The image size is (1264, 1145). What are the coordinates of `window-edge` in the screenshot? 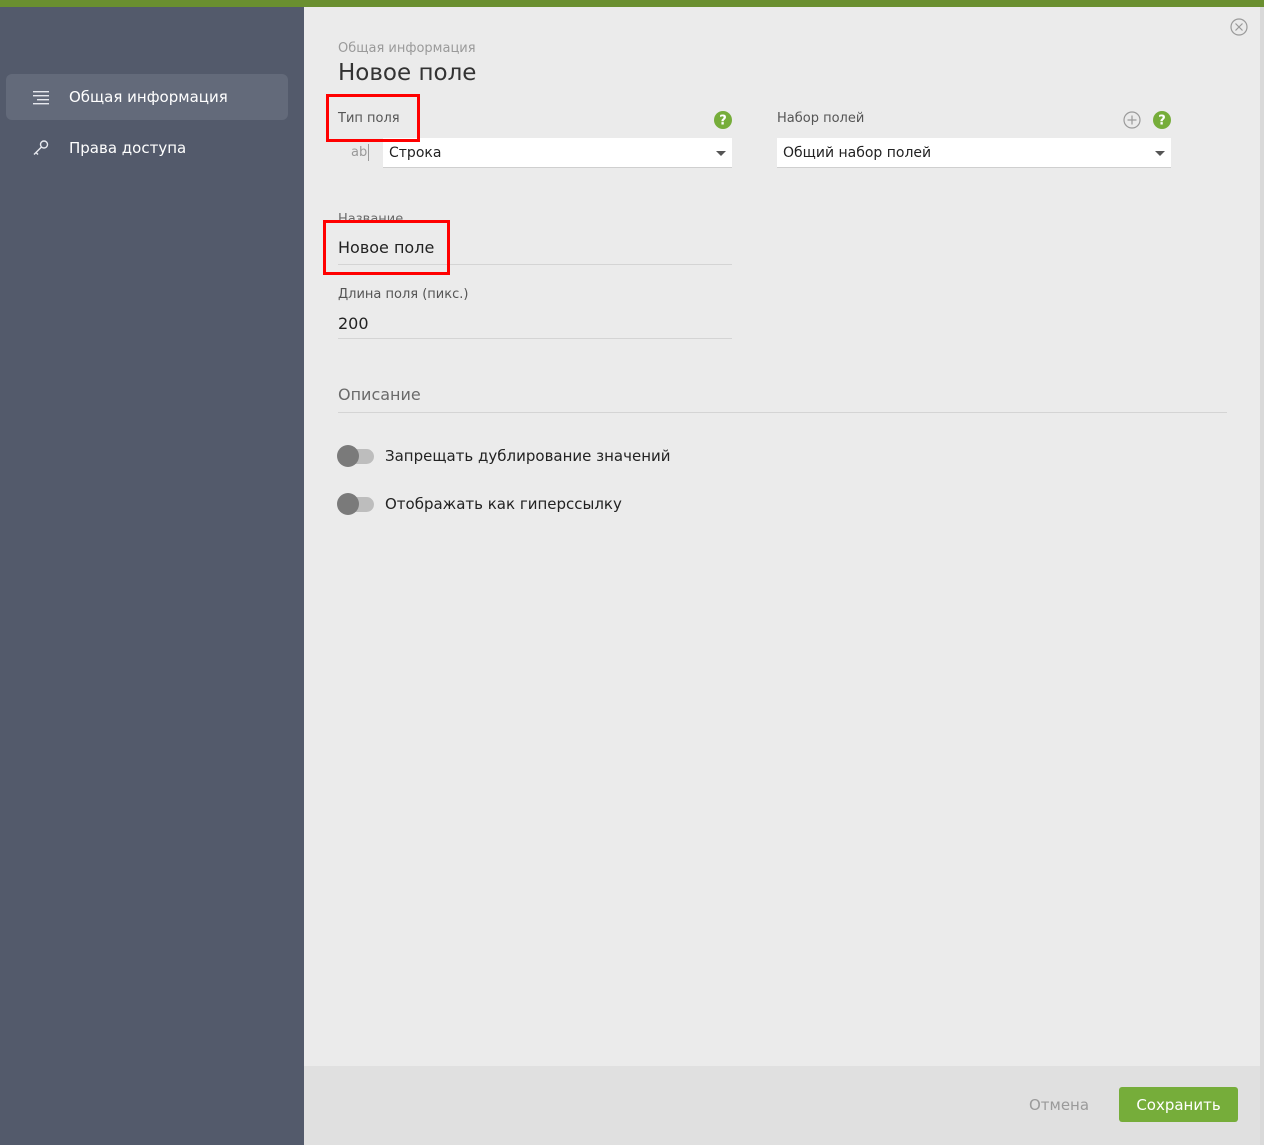 It's located at (1262, 576).